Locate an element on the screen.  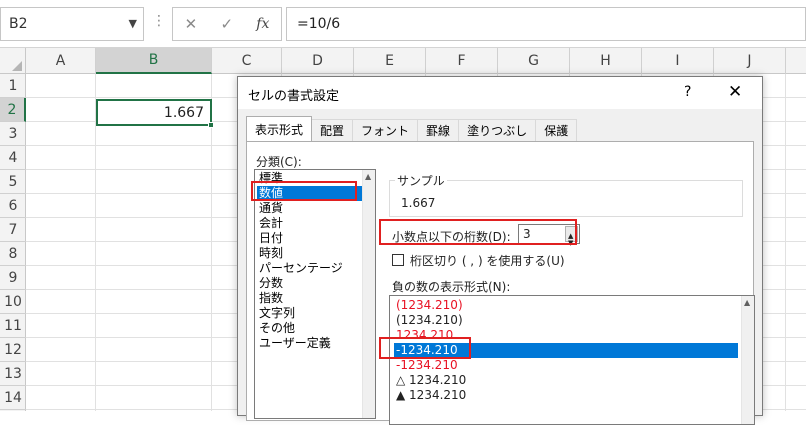
tab-number: 表示形式 is located at coordinates (279, 128).